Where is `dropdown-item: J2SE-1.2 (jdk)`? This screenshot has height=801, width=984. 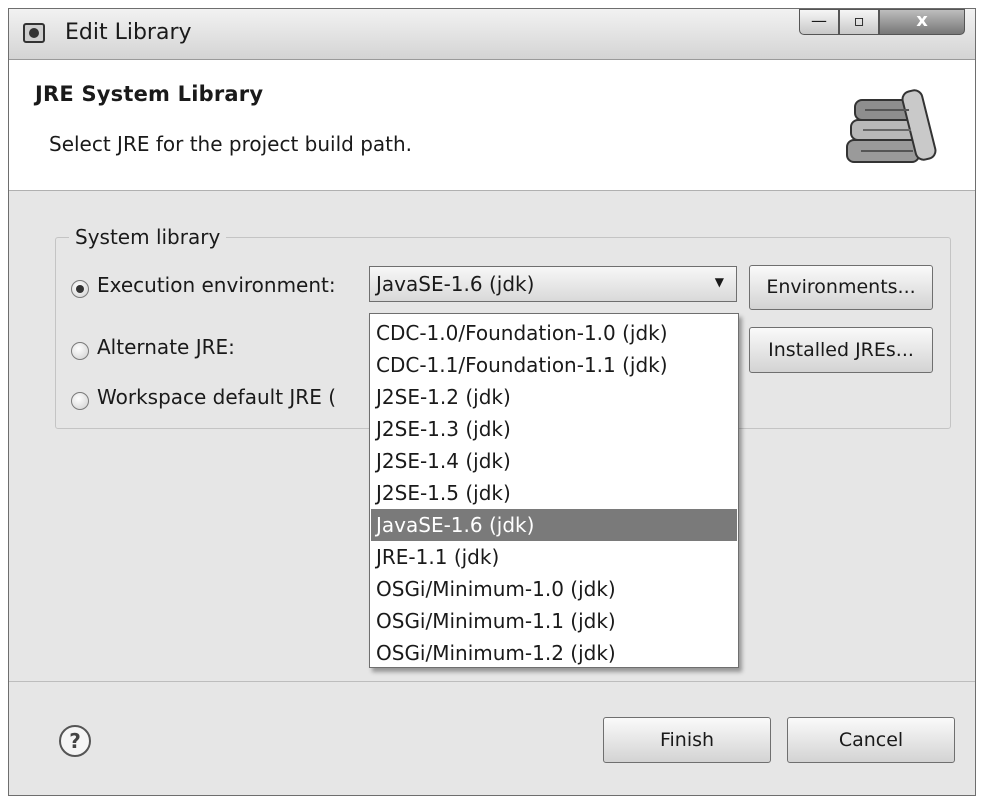 dropdown-item: J2SE-1.2 (jdk) is located at coordinates (554, 397).